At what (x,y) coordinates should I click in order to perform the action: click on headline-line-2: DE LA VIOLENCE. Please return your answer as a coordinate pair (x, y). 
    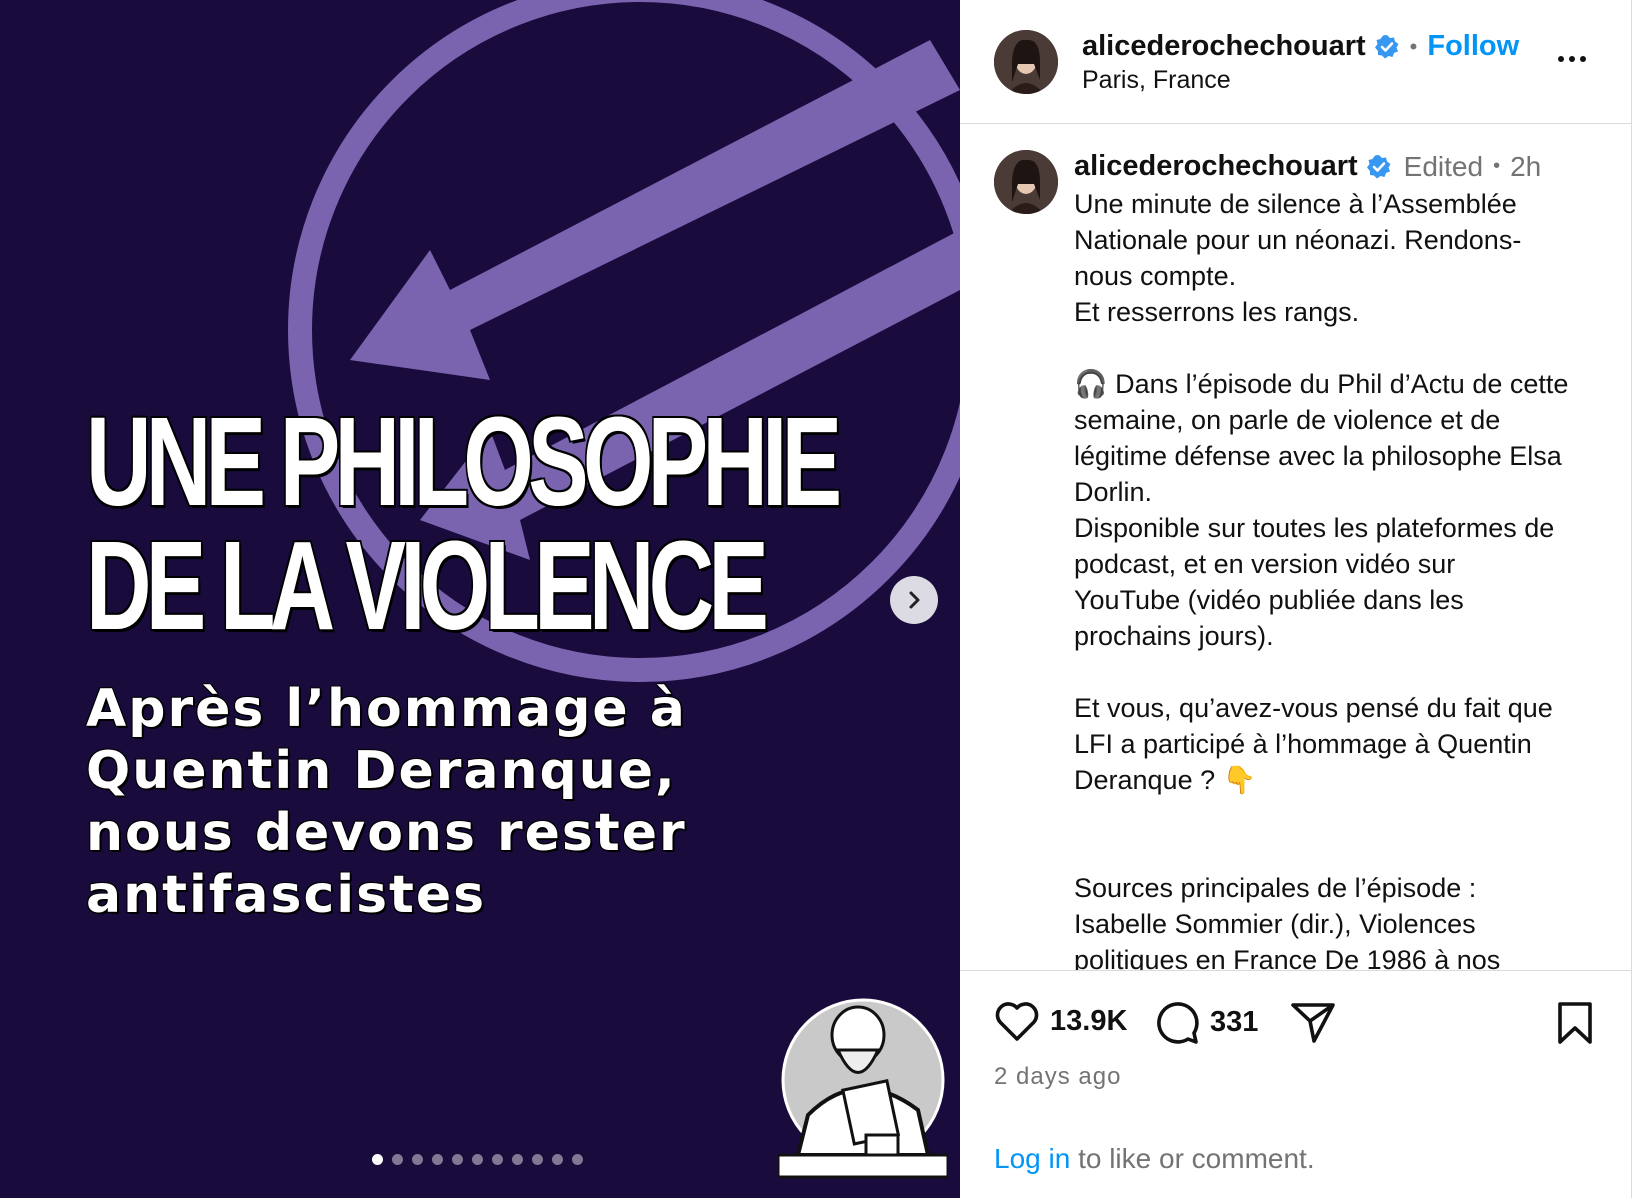
    Looking at the image, I should click on (427, 585).